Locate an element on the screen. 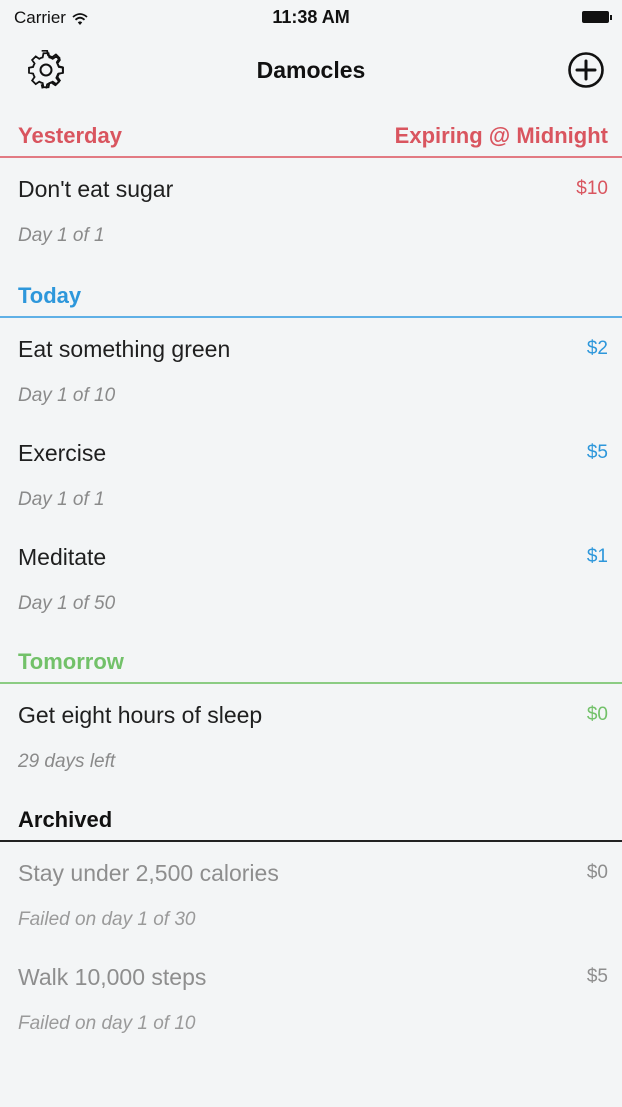 The width and height of the screenshot is (622, 1107). item-title: Get eight hours of sleep is located at coordinates (140, 715).